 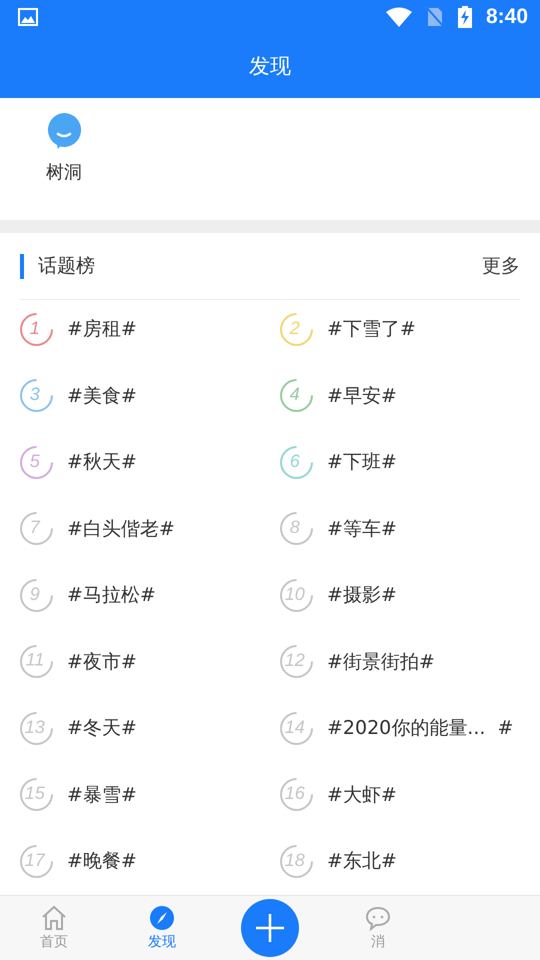 I want to click on section-title: 话题榜, so click(x=66, y=266).